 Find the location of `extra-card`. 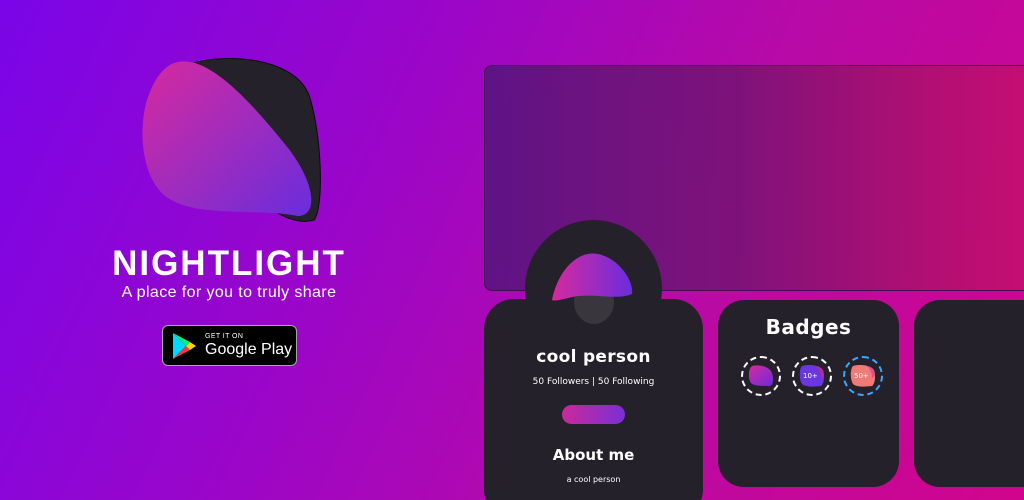

extra-card is located at coordinates (969, 393).